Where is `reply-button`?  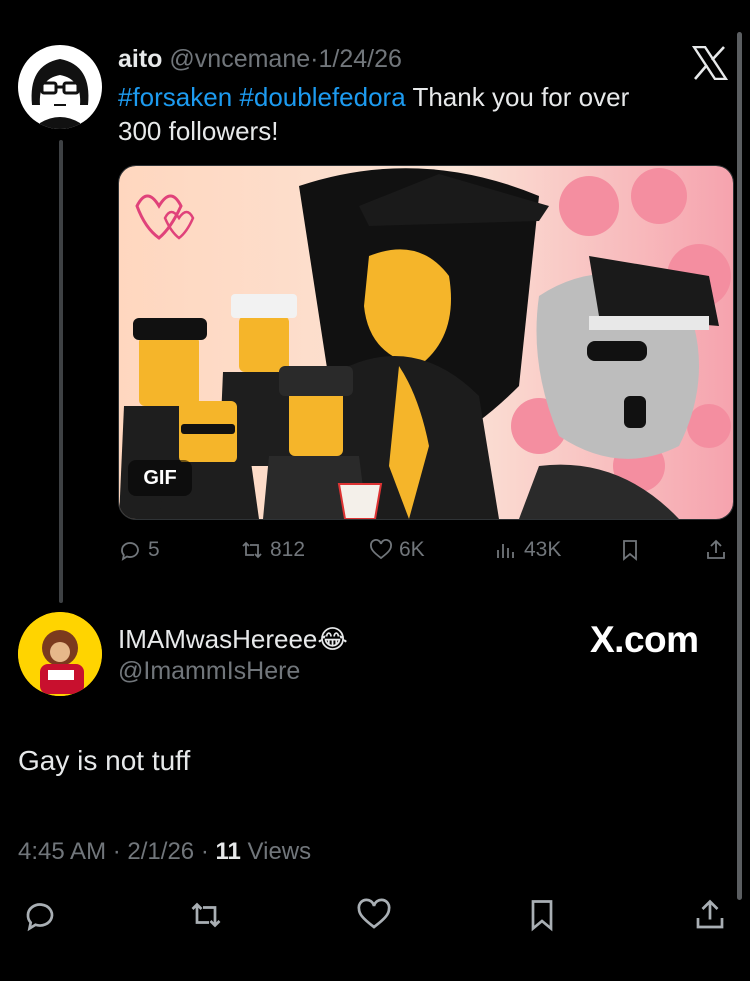
reply-button is located at coordinates (40, 915).